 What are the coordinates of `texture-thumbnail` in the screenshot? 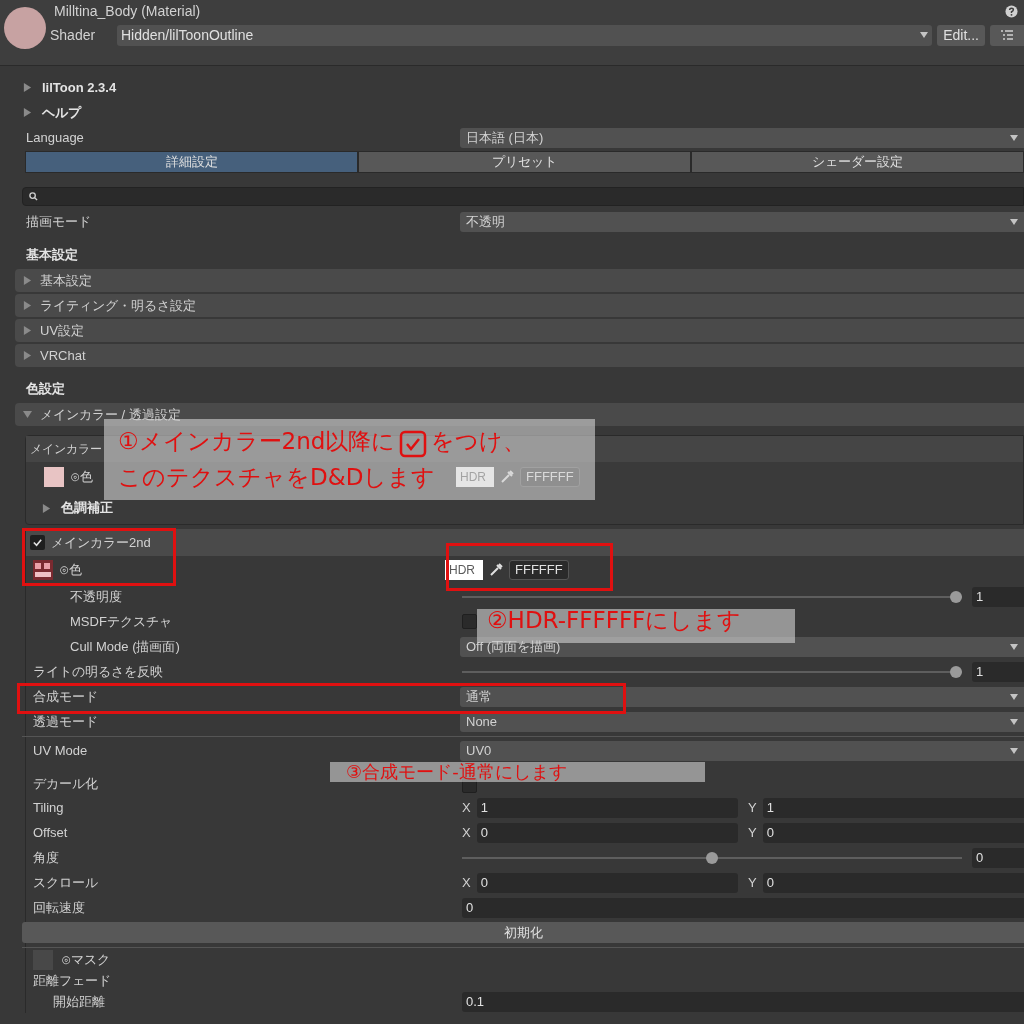 It's located at (43, 570).